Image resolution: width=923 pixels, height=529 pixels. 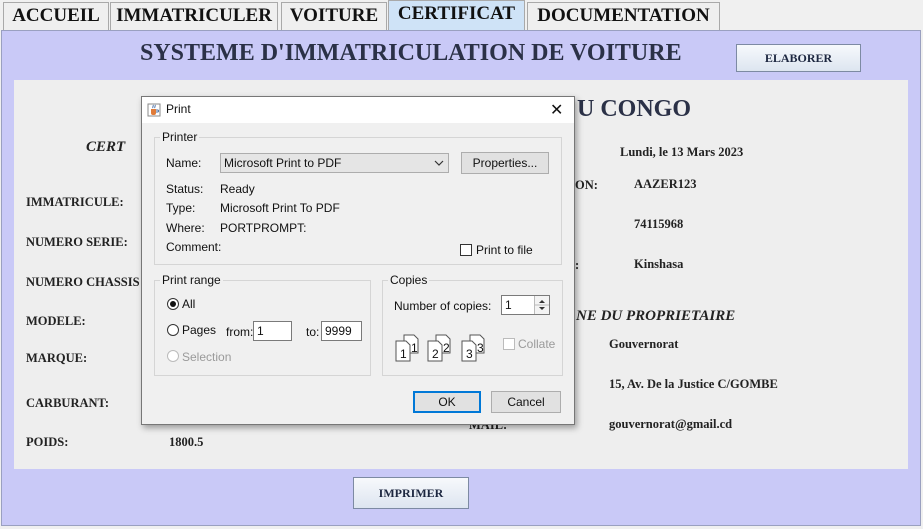 I want to click on tab-voiture: VOITURE, so click(x=334, y=16).